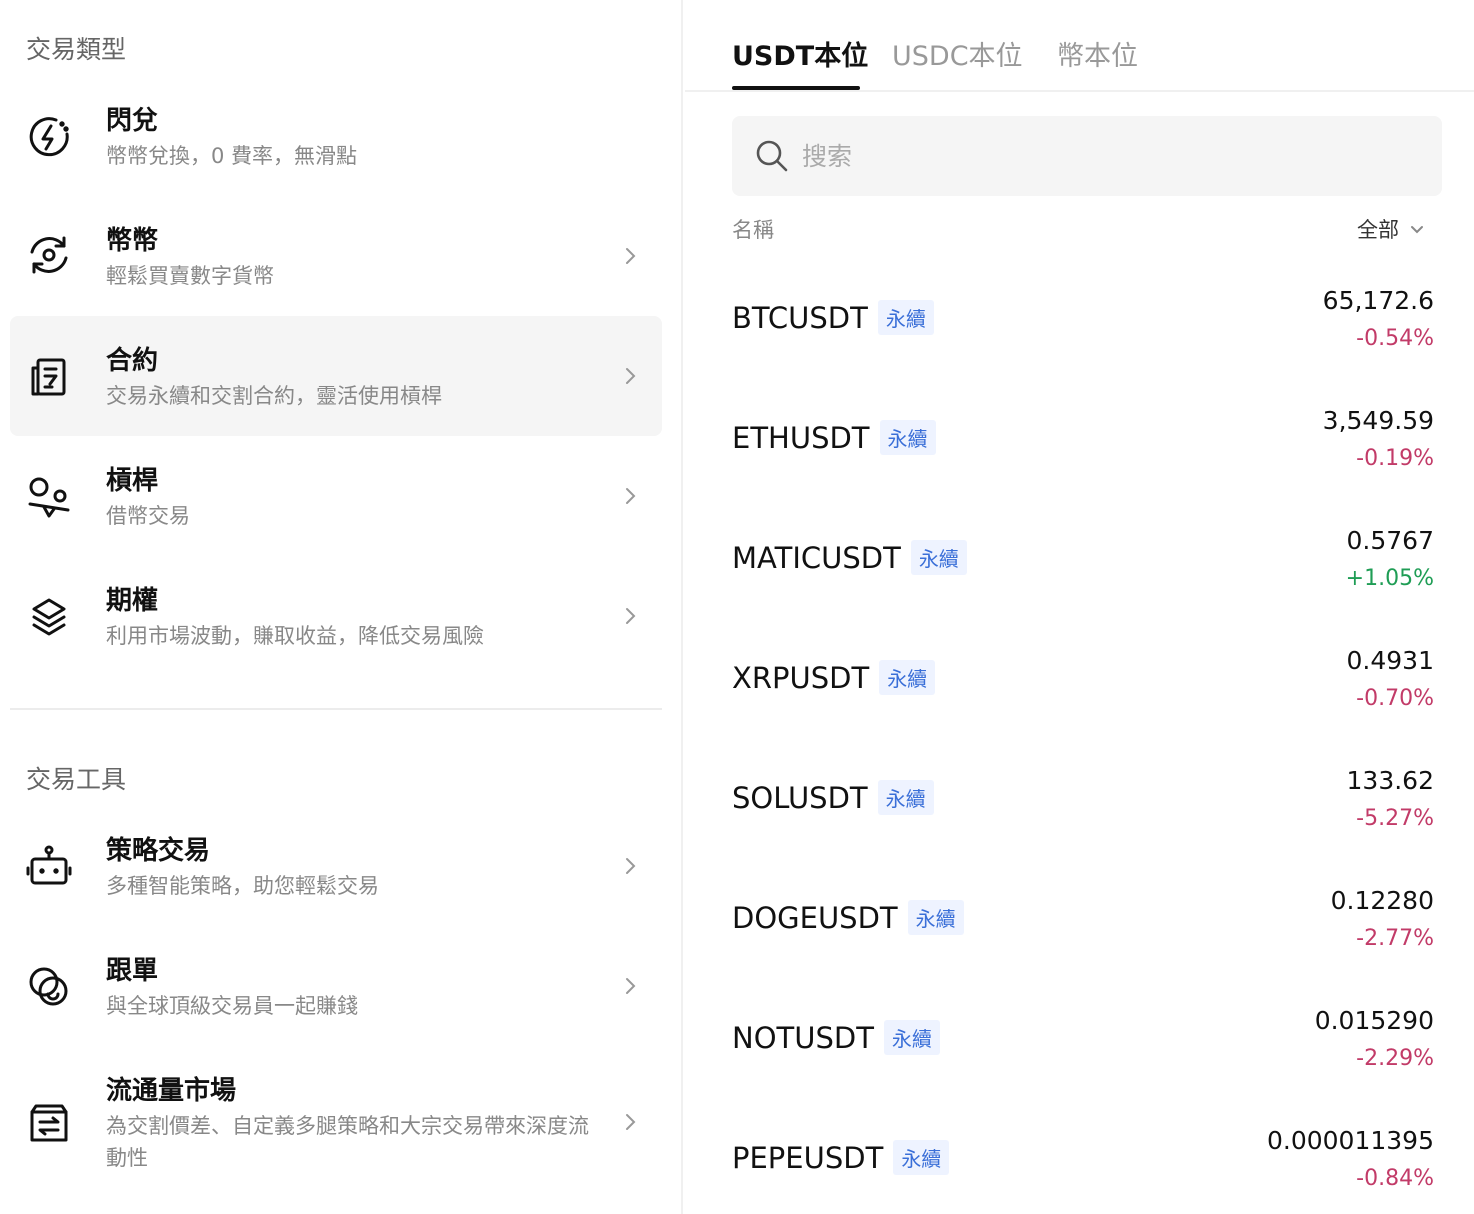 The image size is (1474, 1214). What do you see at coordinates (1395, 698) in the screenshot?
I see `price-change-percent: -0.70%` at bounding box center [1395, 698].